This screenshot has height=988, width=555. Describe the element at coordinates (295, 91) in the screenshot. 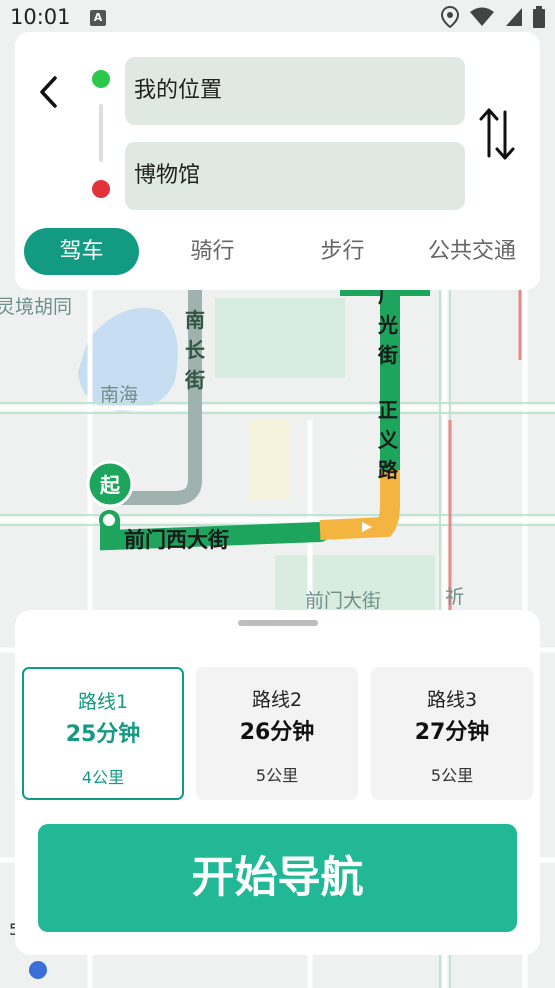

I see `origin-field: 我的位置` at that location.